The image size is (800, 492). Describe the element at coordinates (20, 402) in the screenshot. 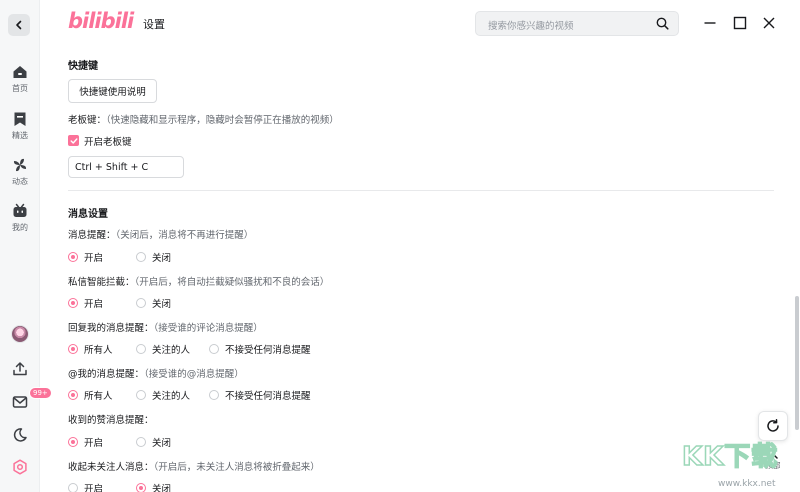

I see `mail-icon` at that location.